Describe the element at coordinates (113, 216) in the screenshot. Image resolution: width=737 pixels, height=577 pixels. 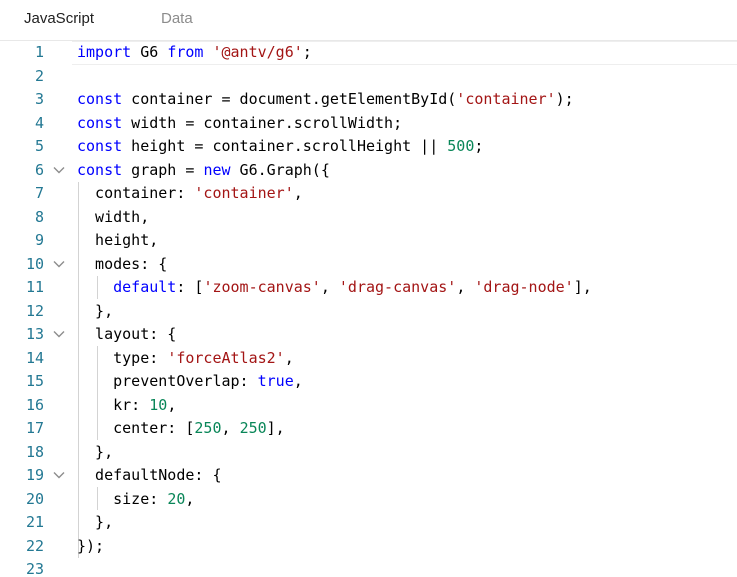
I see `code-token: width,` at that location.